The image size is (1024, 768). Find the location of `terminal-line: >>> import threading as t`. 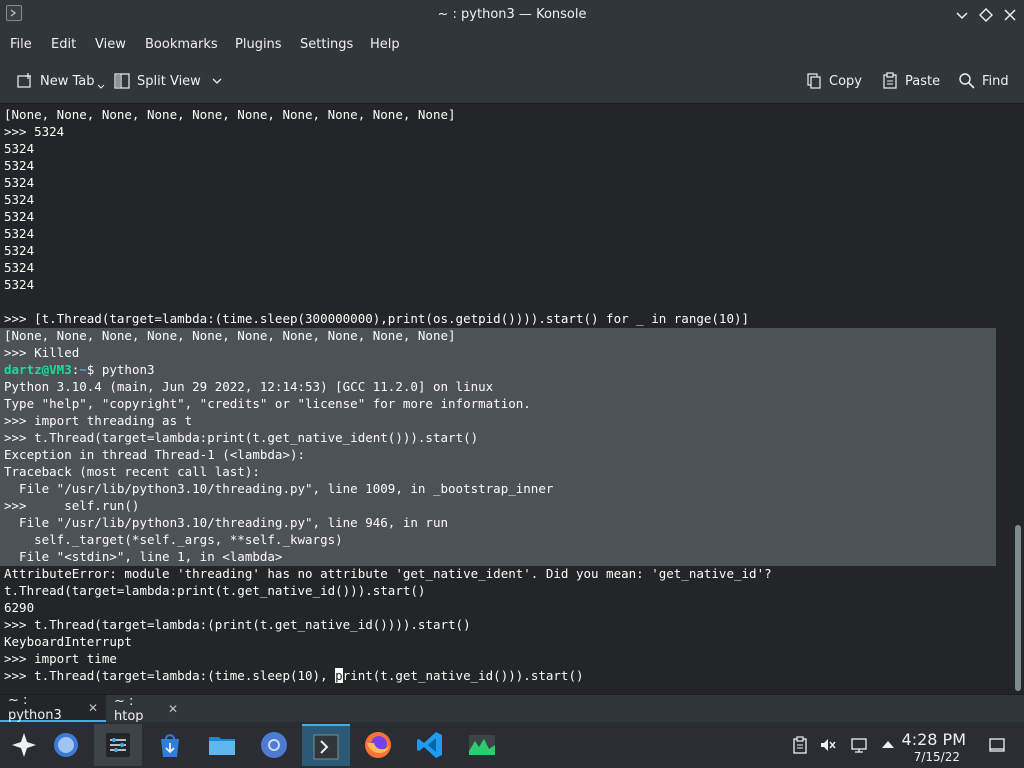

terminal-line: >>> import threading as t is located at coordinates (98, 420).